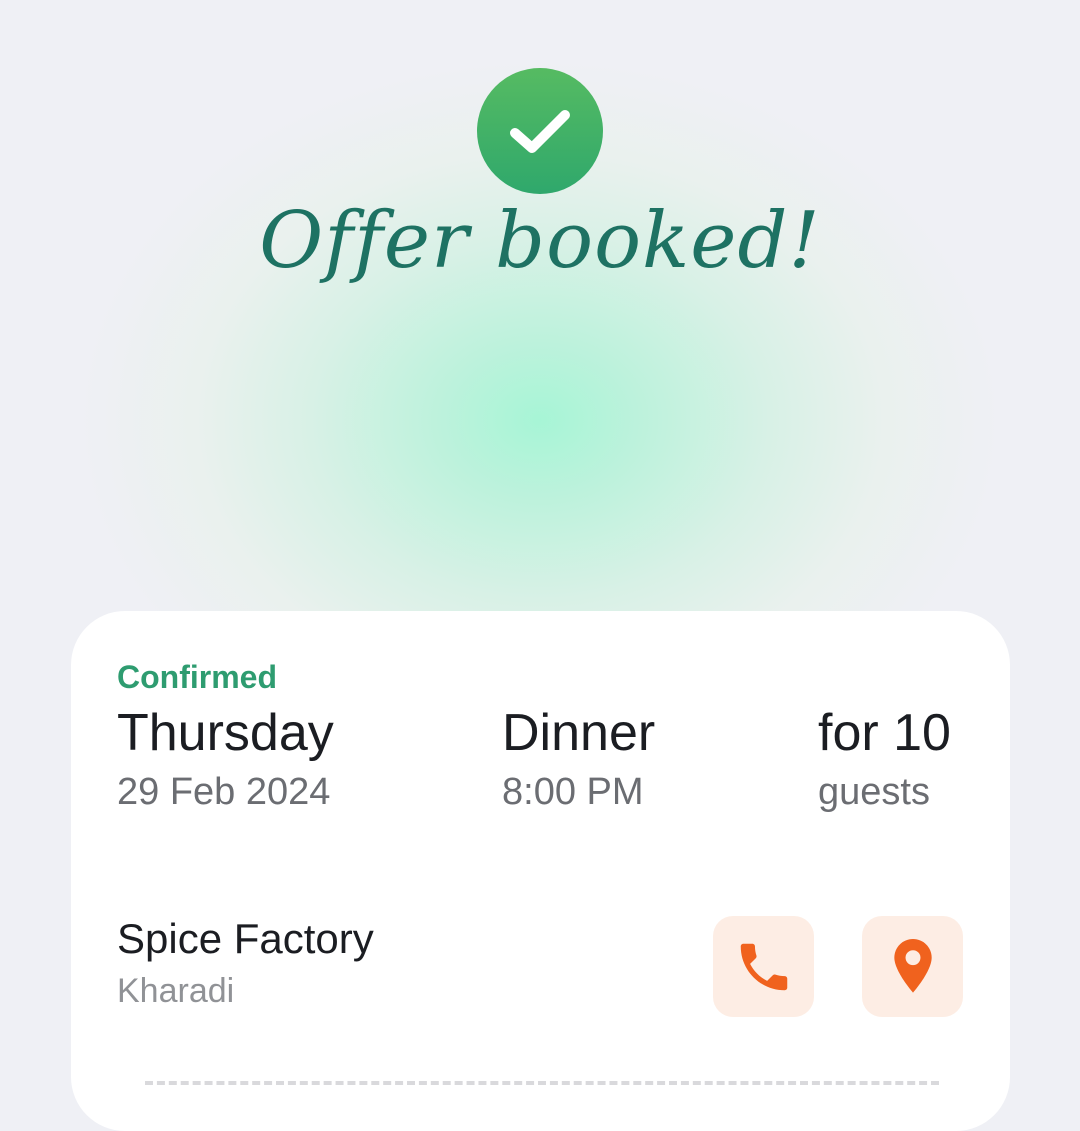 This screenshot has height=1131, width=1080. Describe the element at coordinates (542, 1083) in the screenshot. I see `card-divider` at that location.